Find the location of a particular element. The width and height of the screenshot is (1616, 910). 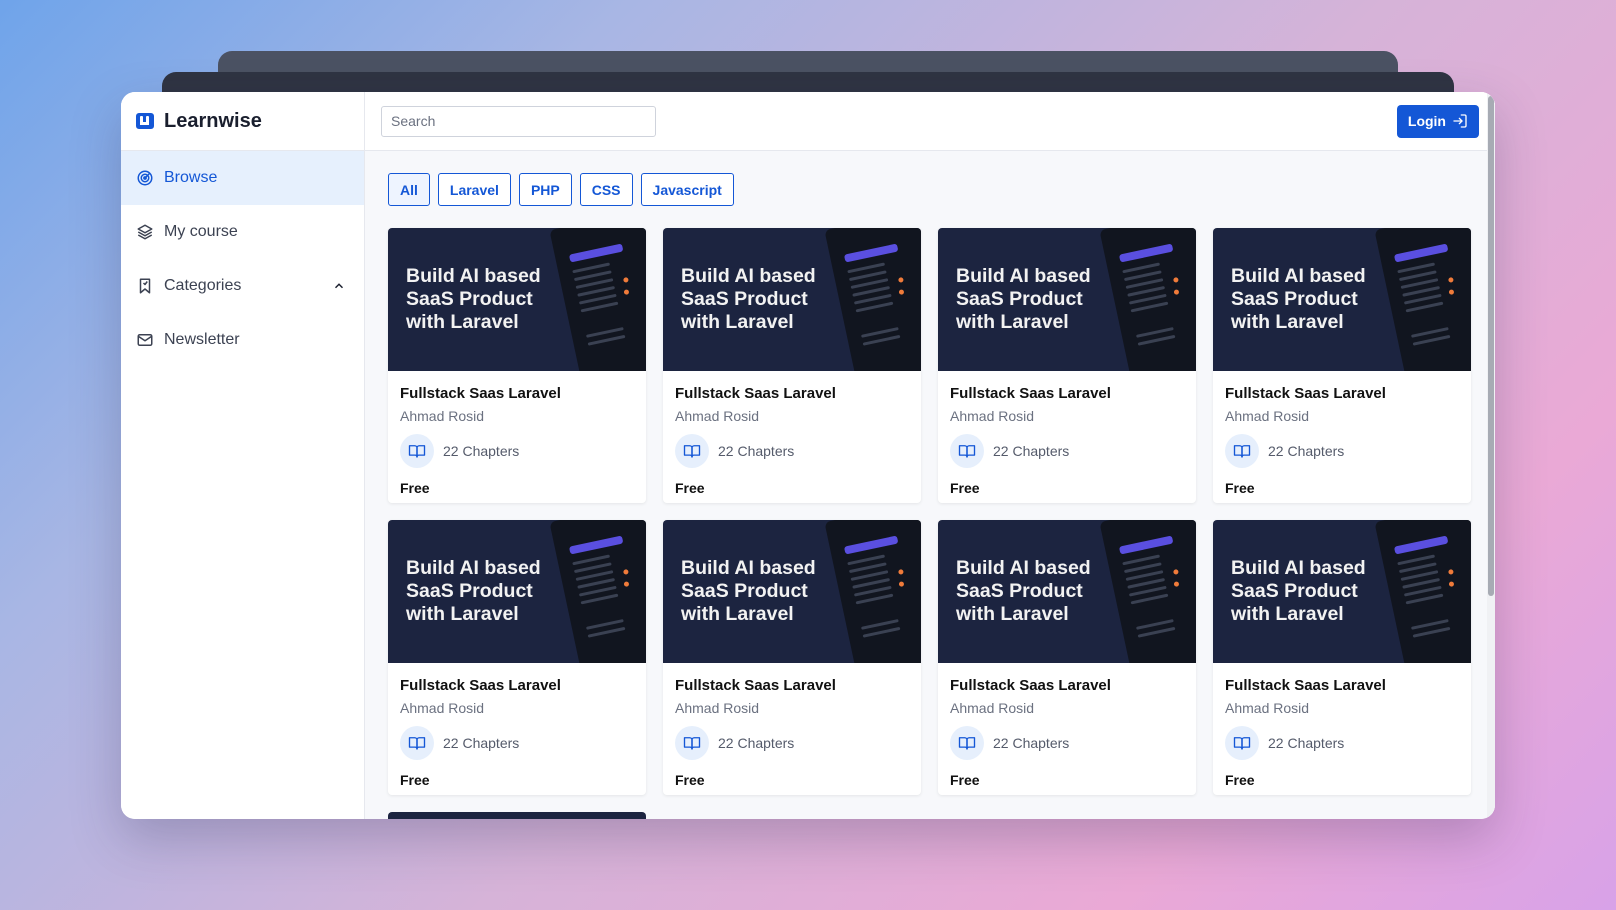

brand-name: Learnwise is located at coordinates (213, 120).